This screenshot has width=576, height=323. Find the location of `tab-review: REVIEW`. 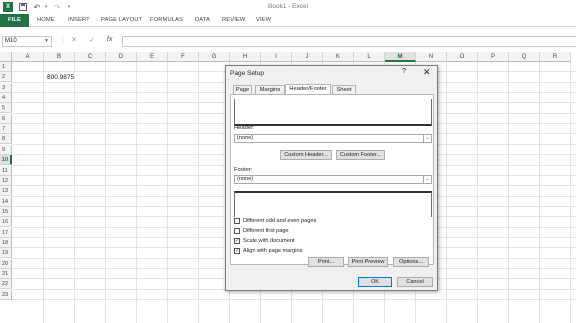

tab-review: REVIEW is located at coordinates (233, 20).